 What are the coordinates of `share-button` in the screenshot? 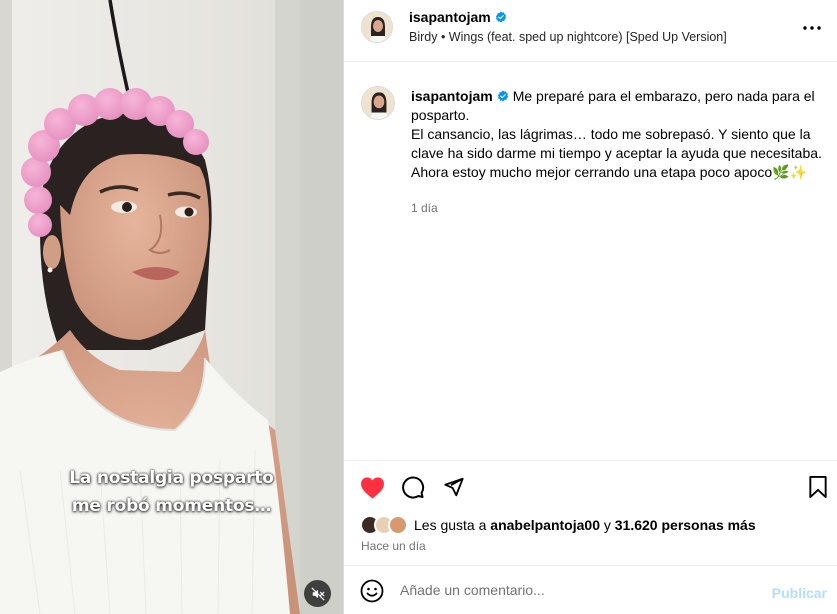 It's located at (453, 487).